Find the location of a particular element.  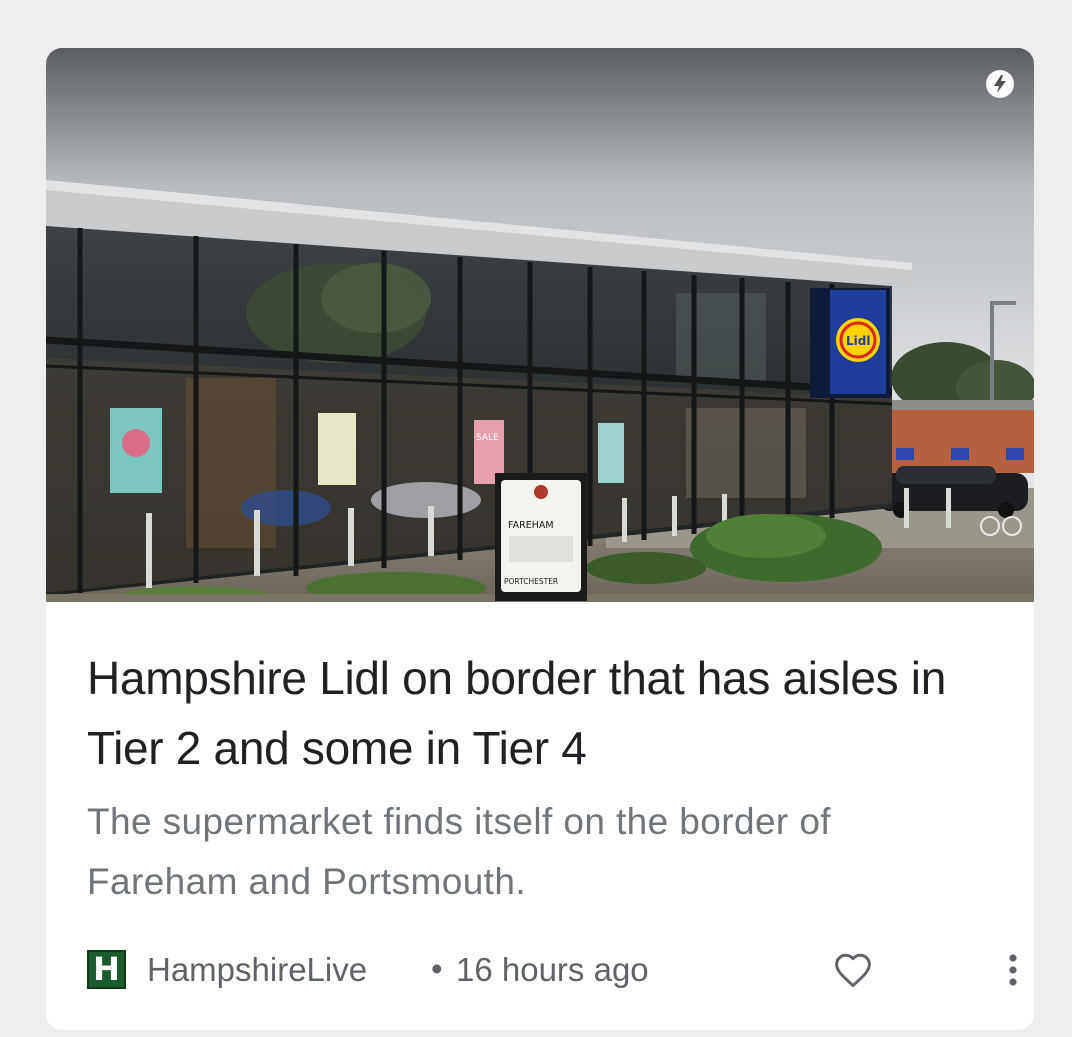

published-time: 16 hours ago is located at coordinates (552, 969).